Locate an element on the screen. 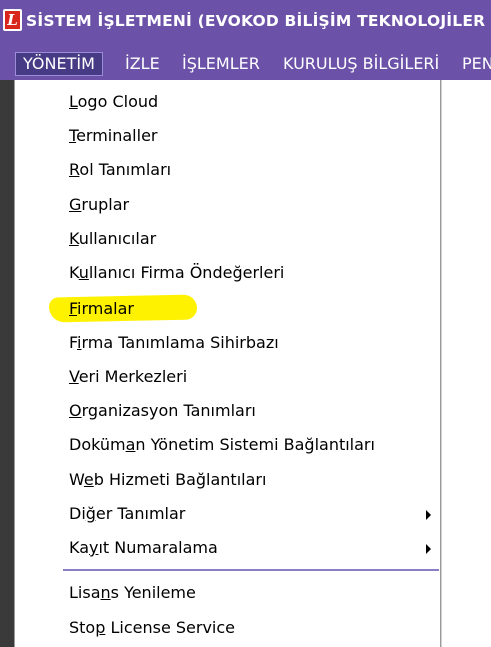  menu-item-stop-license-service: Stop License Service is located at coordinates (249, 628).